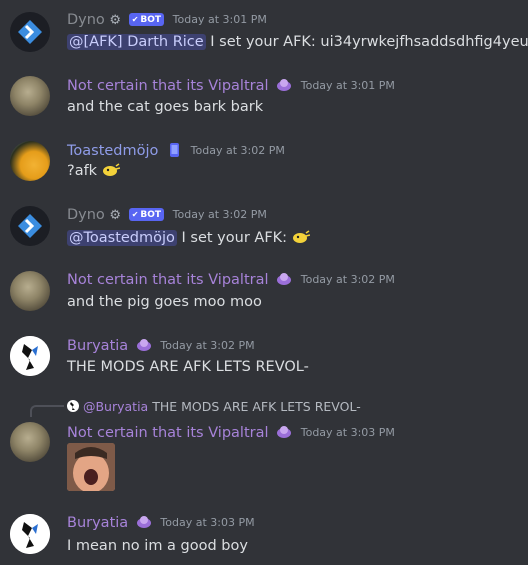  Describe the element at coordinates (112, 151) in the screenshot. I see `author-name: Toastedmöjo` at that location.